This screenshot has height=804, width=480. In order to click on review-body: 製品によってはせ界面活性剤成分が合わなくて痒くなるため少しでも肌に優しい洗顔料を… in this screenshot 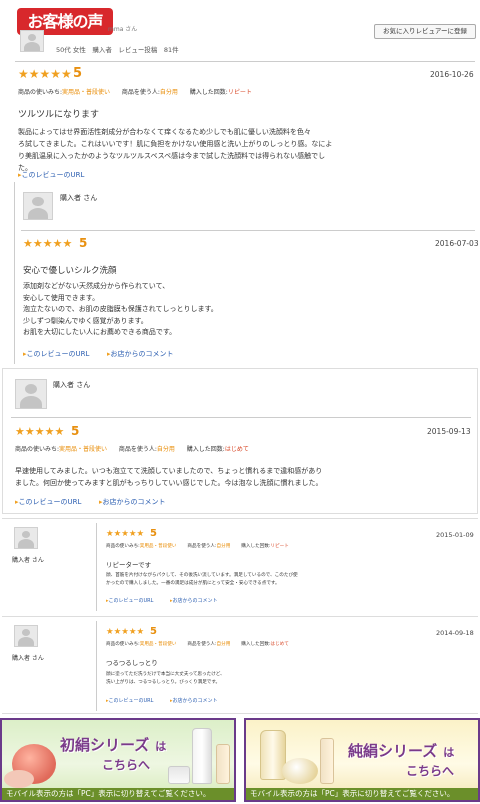, I will do `click(175, 150)`.